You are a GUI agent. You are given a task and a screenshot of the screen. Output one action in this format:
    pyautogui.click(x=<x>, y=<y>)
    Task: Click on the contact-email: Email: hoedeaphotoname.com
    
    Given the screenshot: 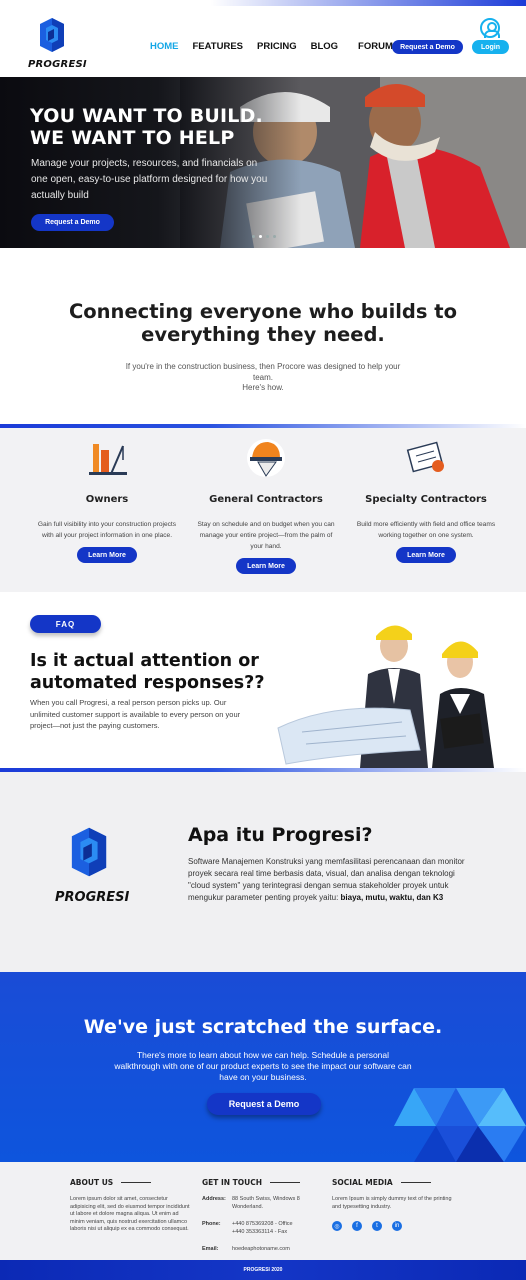 What is the action you would take?
    pyautogui.click(x=262, y=1250)
    